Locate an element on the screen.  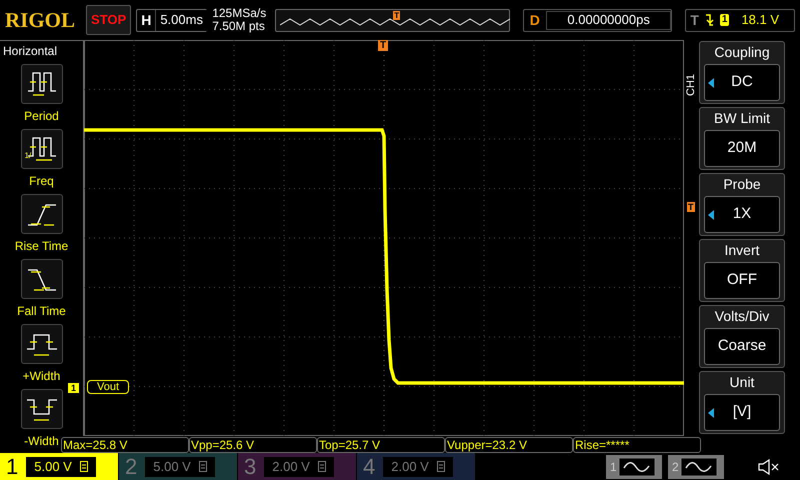
channel-number: 4 is located at coordinates (369, 466).